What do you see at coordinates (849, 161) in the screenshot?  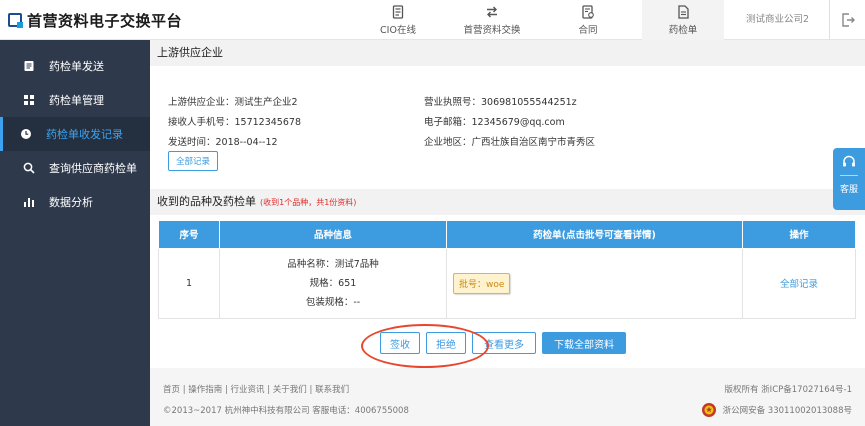 I see `headset-icon` at bounding box center [849, 161].